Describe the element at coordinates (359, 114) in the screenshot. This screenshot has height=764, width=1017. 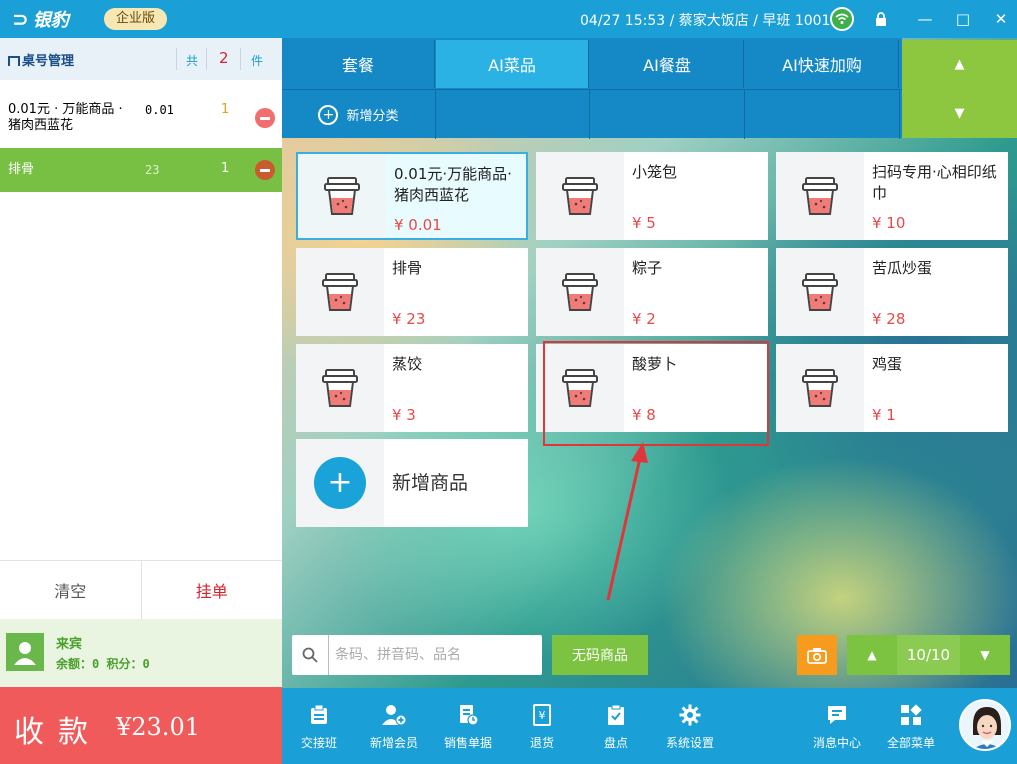
I see `add-category-button: + 新增分类` at that location.